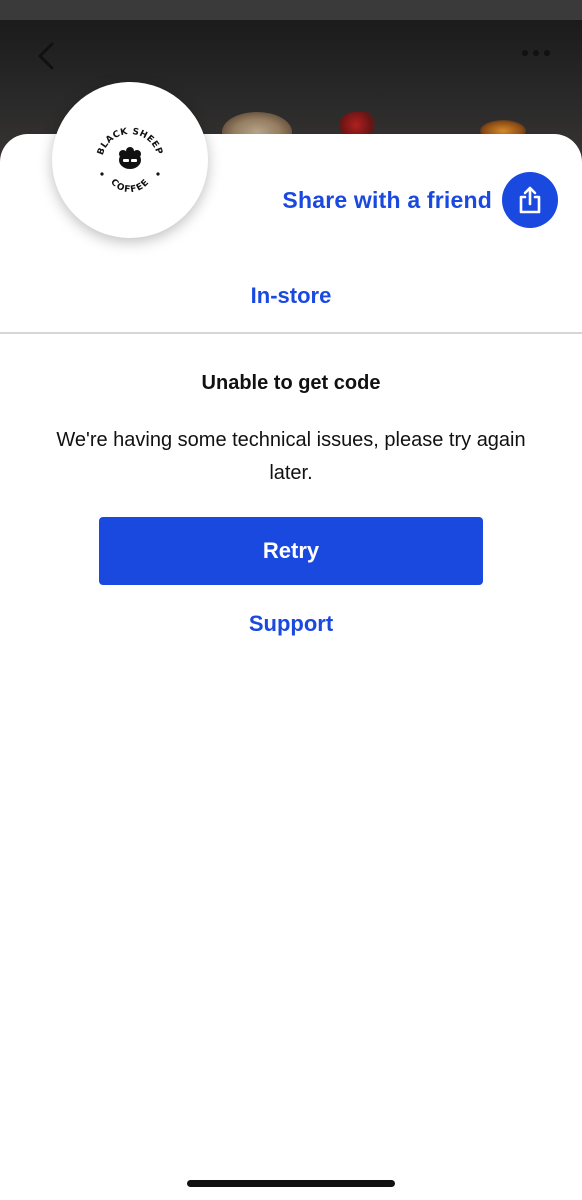 This screenshot has height=1200, width=582. What do you see at coordinates (291, 10) in the screenshot?
I see `status-bar` at bounding box center [291, 10].